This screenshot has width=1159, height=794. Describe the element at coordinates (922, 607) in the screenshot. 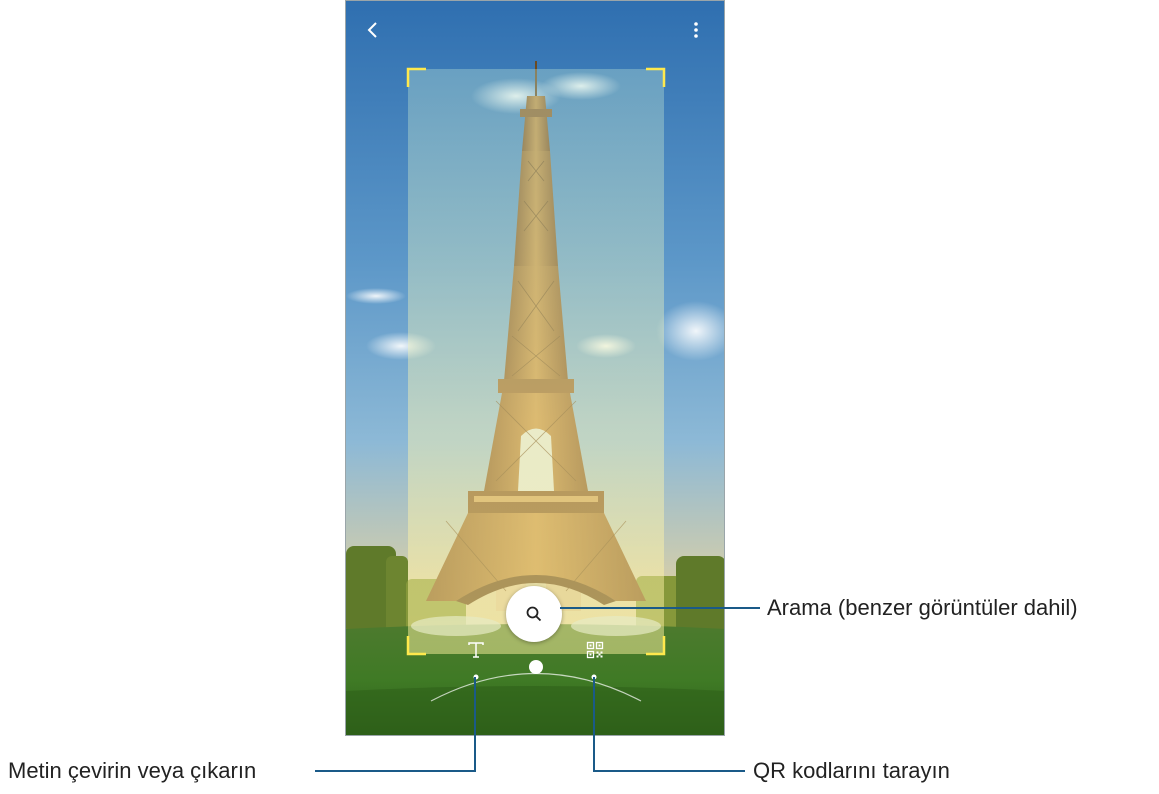

I see `search-callout-label: Arama (benzer görüntüler dahil)` at that location.